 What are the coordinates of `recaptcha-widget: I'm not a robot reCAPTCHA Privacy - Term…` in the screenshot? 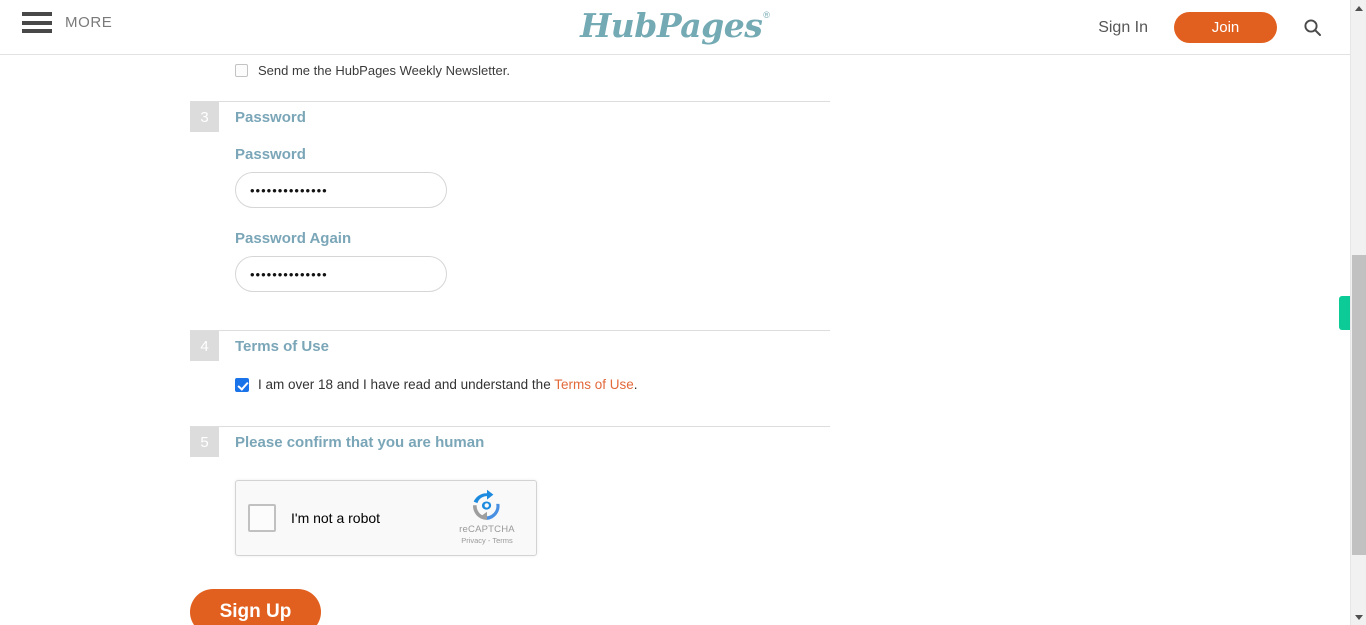 It's located at (386, 518).